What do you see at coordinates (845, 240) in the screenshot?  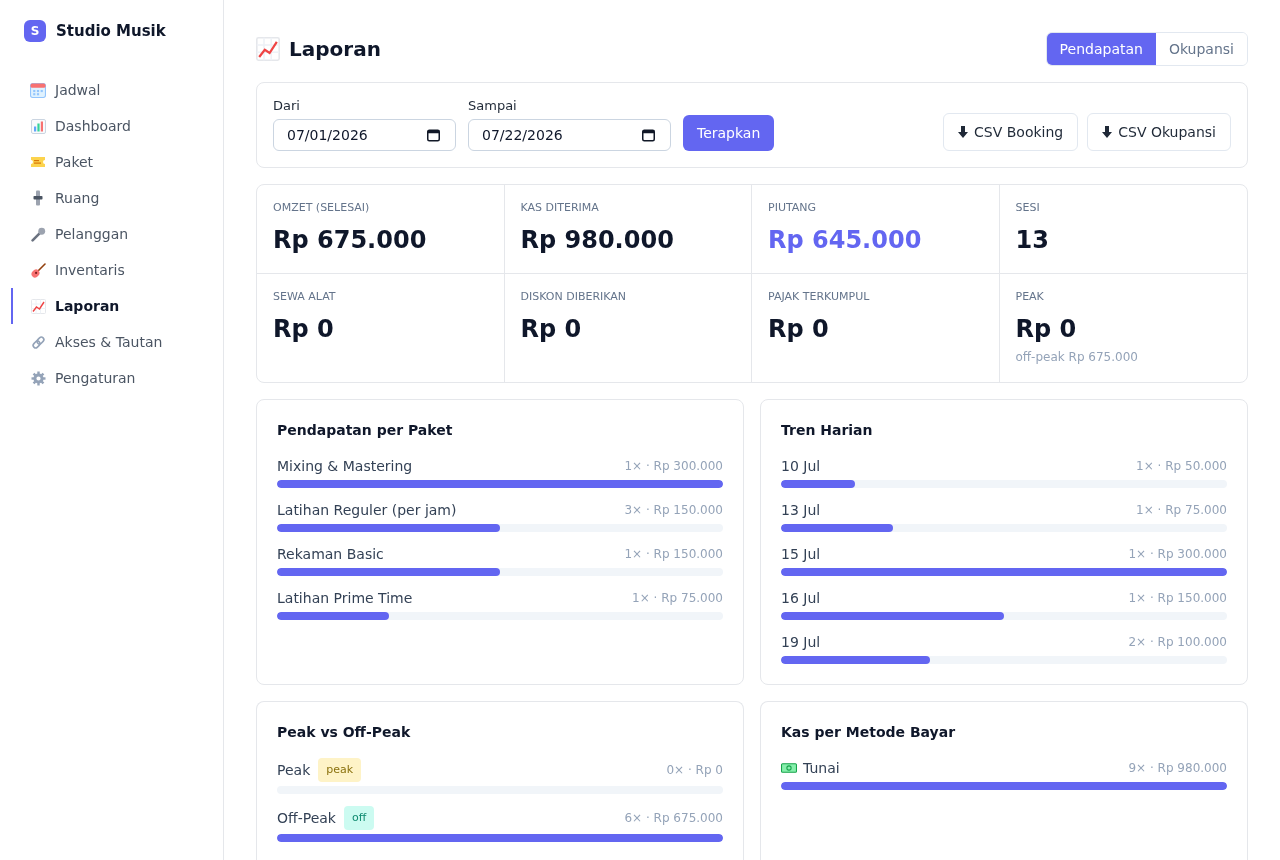 I see `stat-value: Rp 645.000` at bounding box center [845, 240].